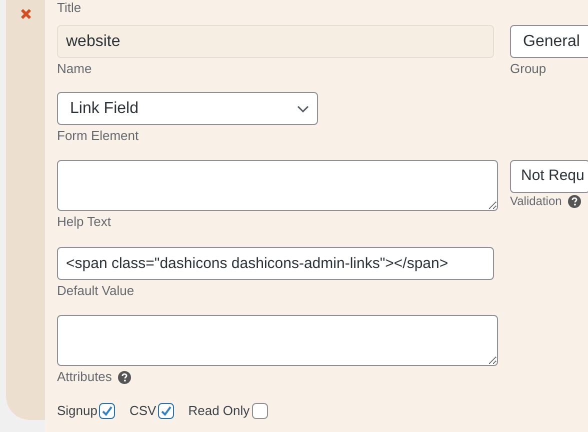 The width and height of the screenshot is (588, 432). I want to click on field-label: Attributes, so click(84, 377).